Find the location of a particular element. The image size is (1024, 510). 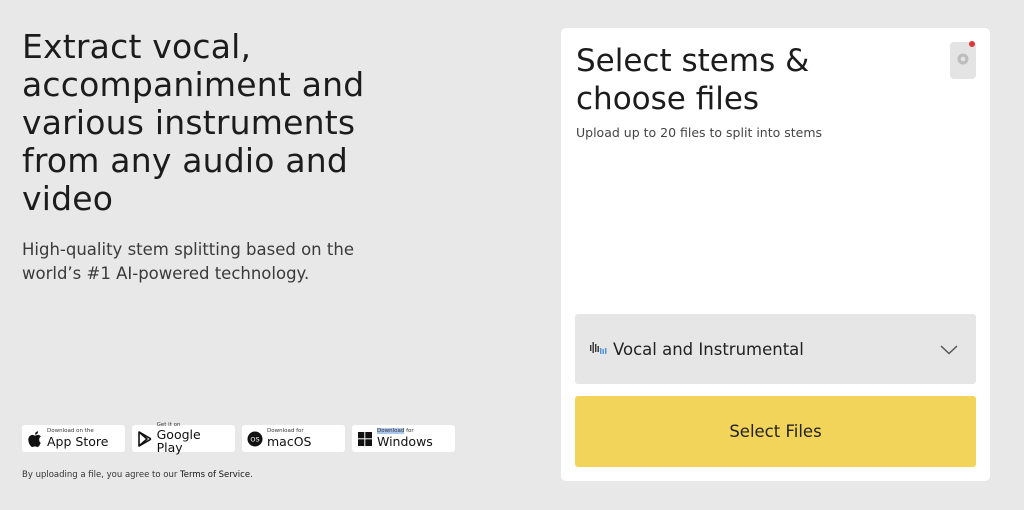

app-store-badge: Download on the App Store is located at coordinates (73, 438).